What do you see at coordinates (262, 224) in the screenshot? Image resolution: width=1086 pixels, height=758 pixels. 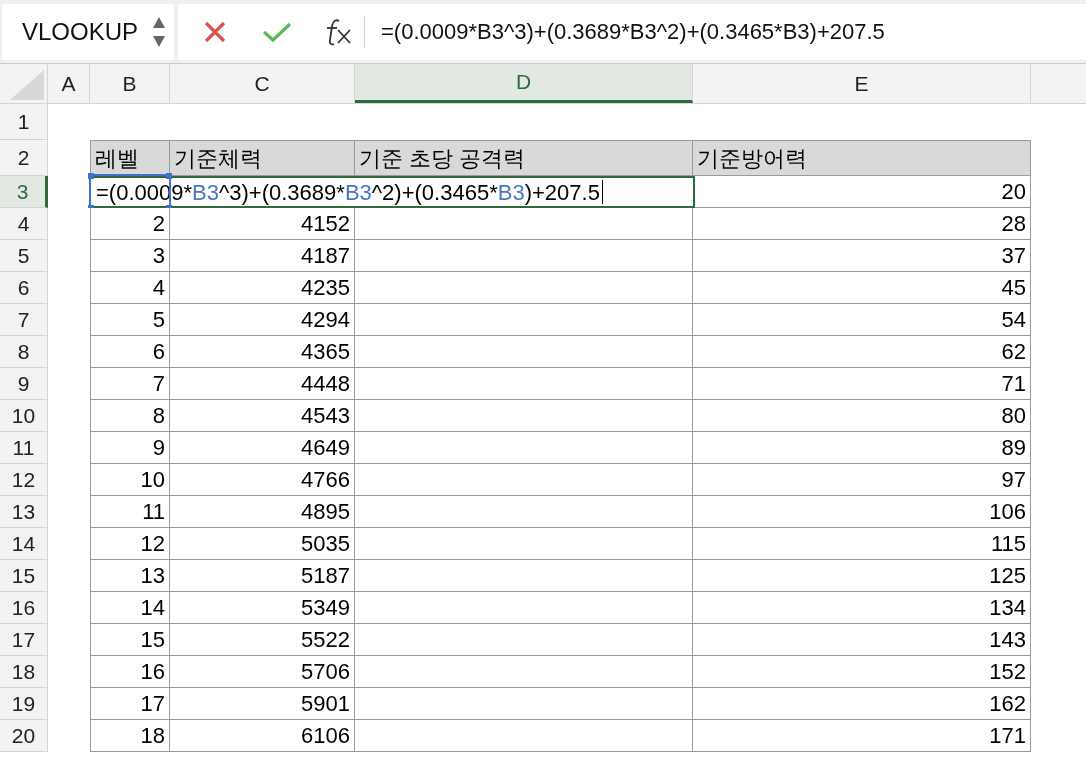 I see `table-cell: 4152` at bounding box center [262, 224].